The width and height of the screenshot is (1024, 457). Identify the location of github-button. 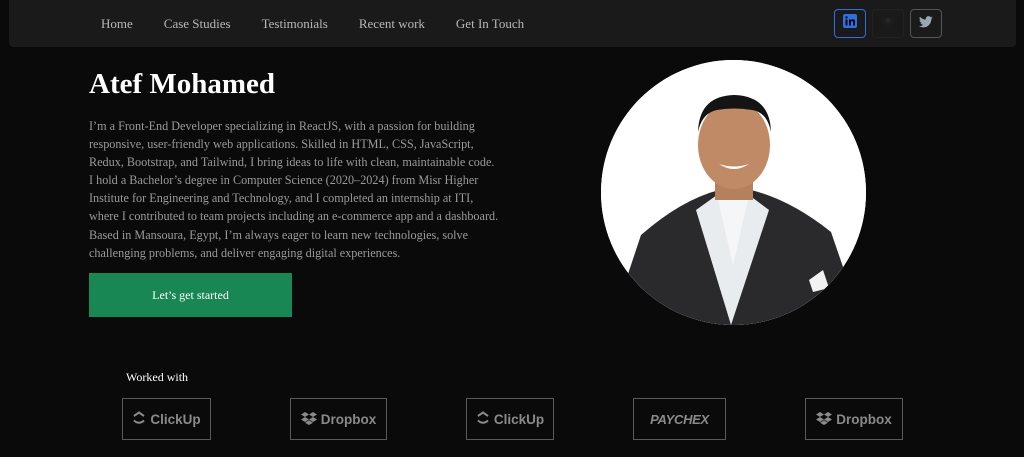
(888, 23).